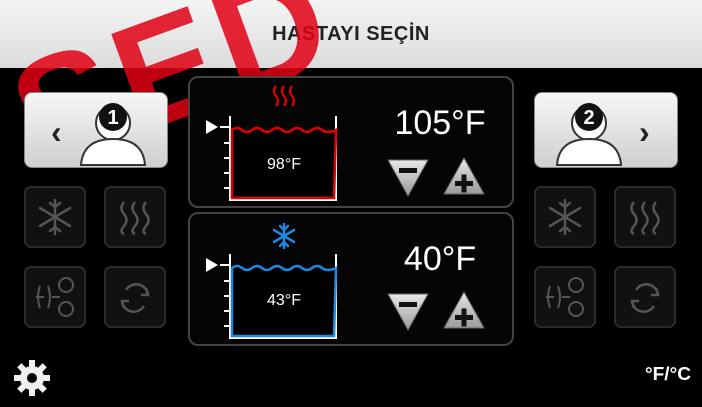 This screenshot has height=407, width=702. I want to click on right-gradient-mode-button, so click(565, 297).